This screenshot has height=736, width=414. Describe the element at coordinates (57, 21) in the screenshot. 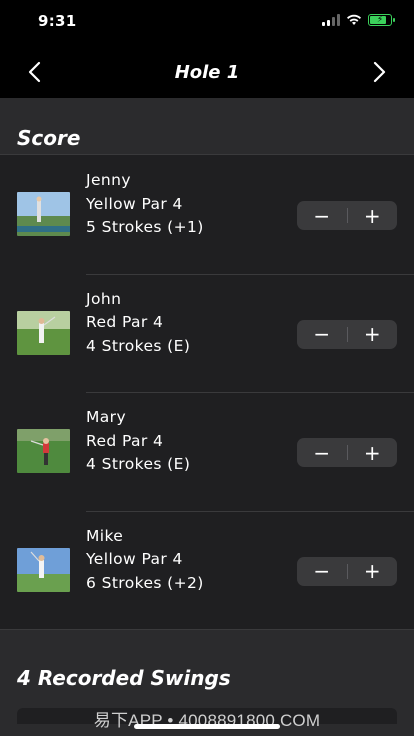

I see `status-time: 9:31` at that location.